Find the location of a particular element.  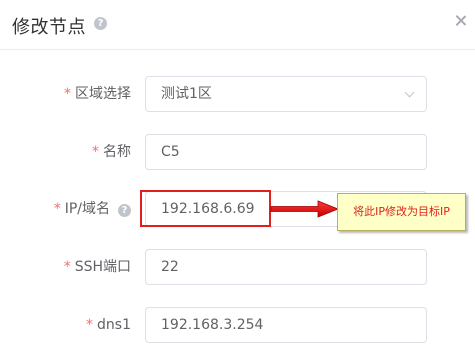

annotation-callout: 将此IP修改为目标IP is located at coordinates (401, 212).